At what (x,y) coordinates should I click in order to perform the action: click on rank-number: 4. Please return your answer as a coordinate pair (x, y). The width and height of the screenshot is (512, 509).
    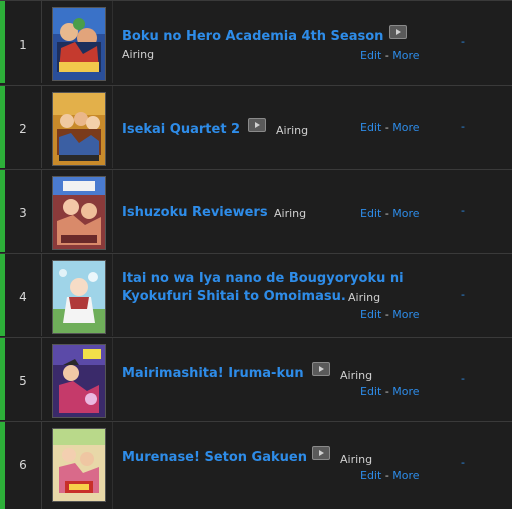
    Looking at the image, I should click on (23, 297).